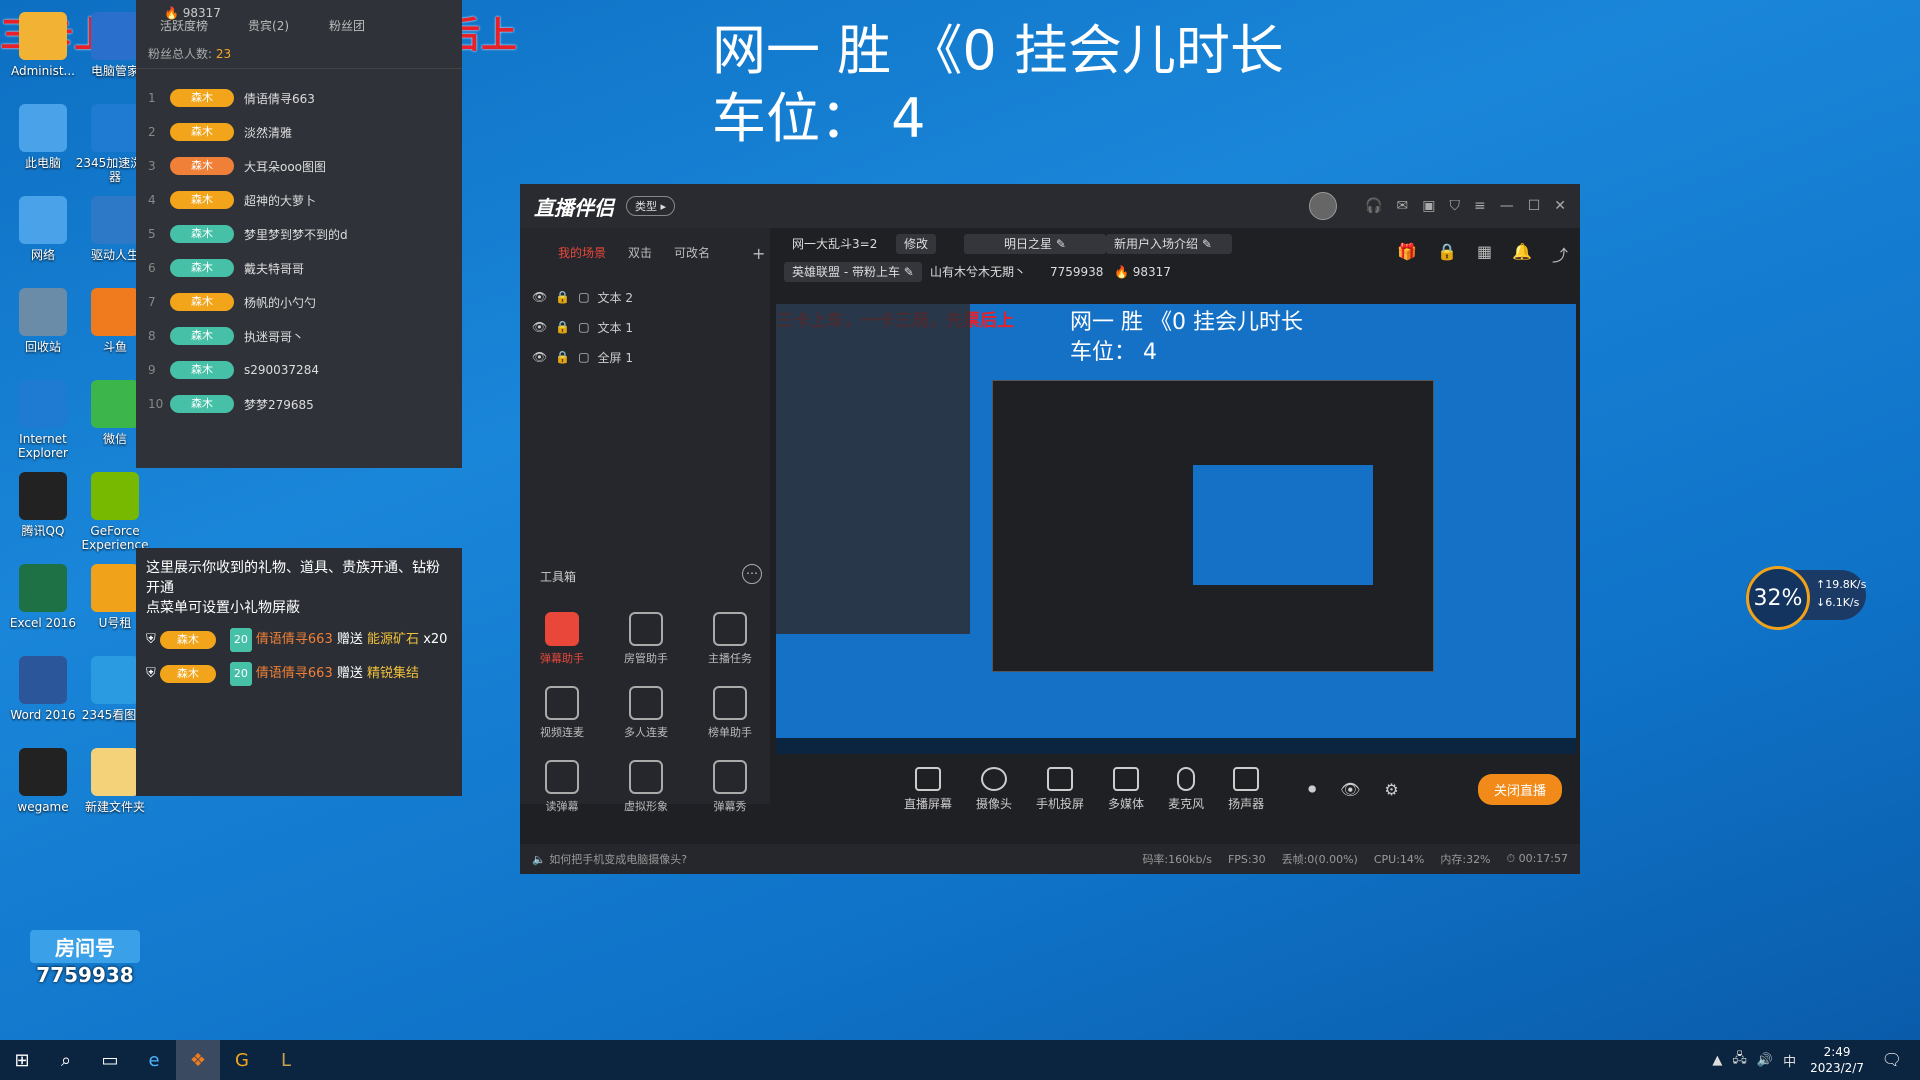 The width and height of the screenshot is (1920, 1080). What do you see at coordinates (1407, 254) in the screenshot?
I see `gift-icon: 🎁` at bounding box center [1407, 254].